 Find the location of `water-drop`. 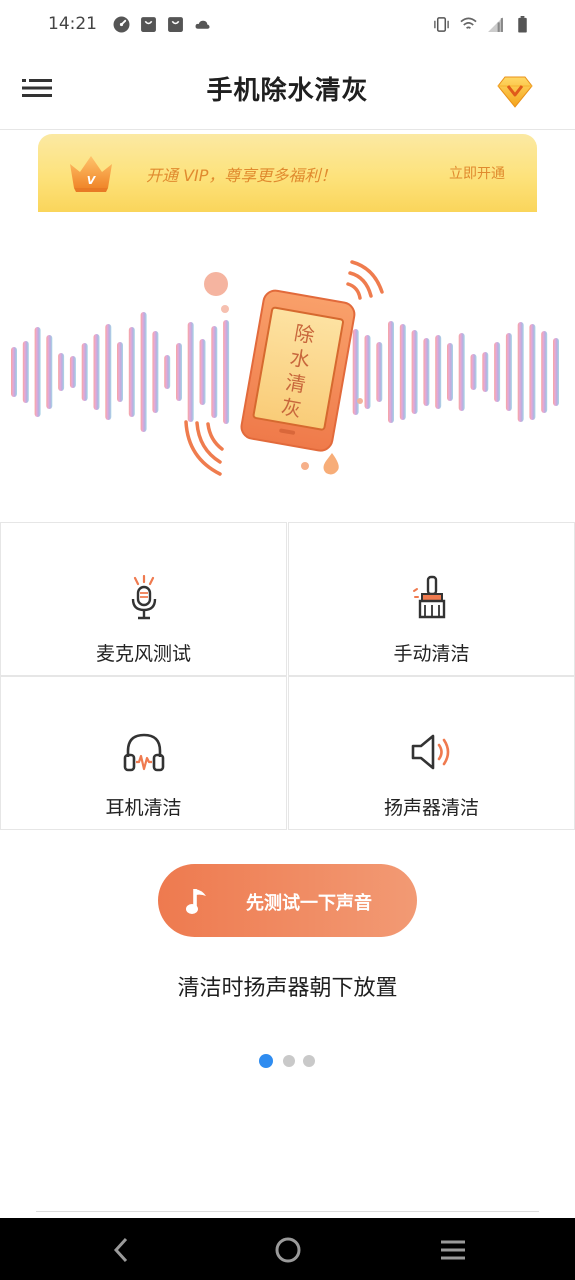

water-drop is located at coordinates (331, 464).